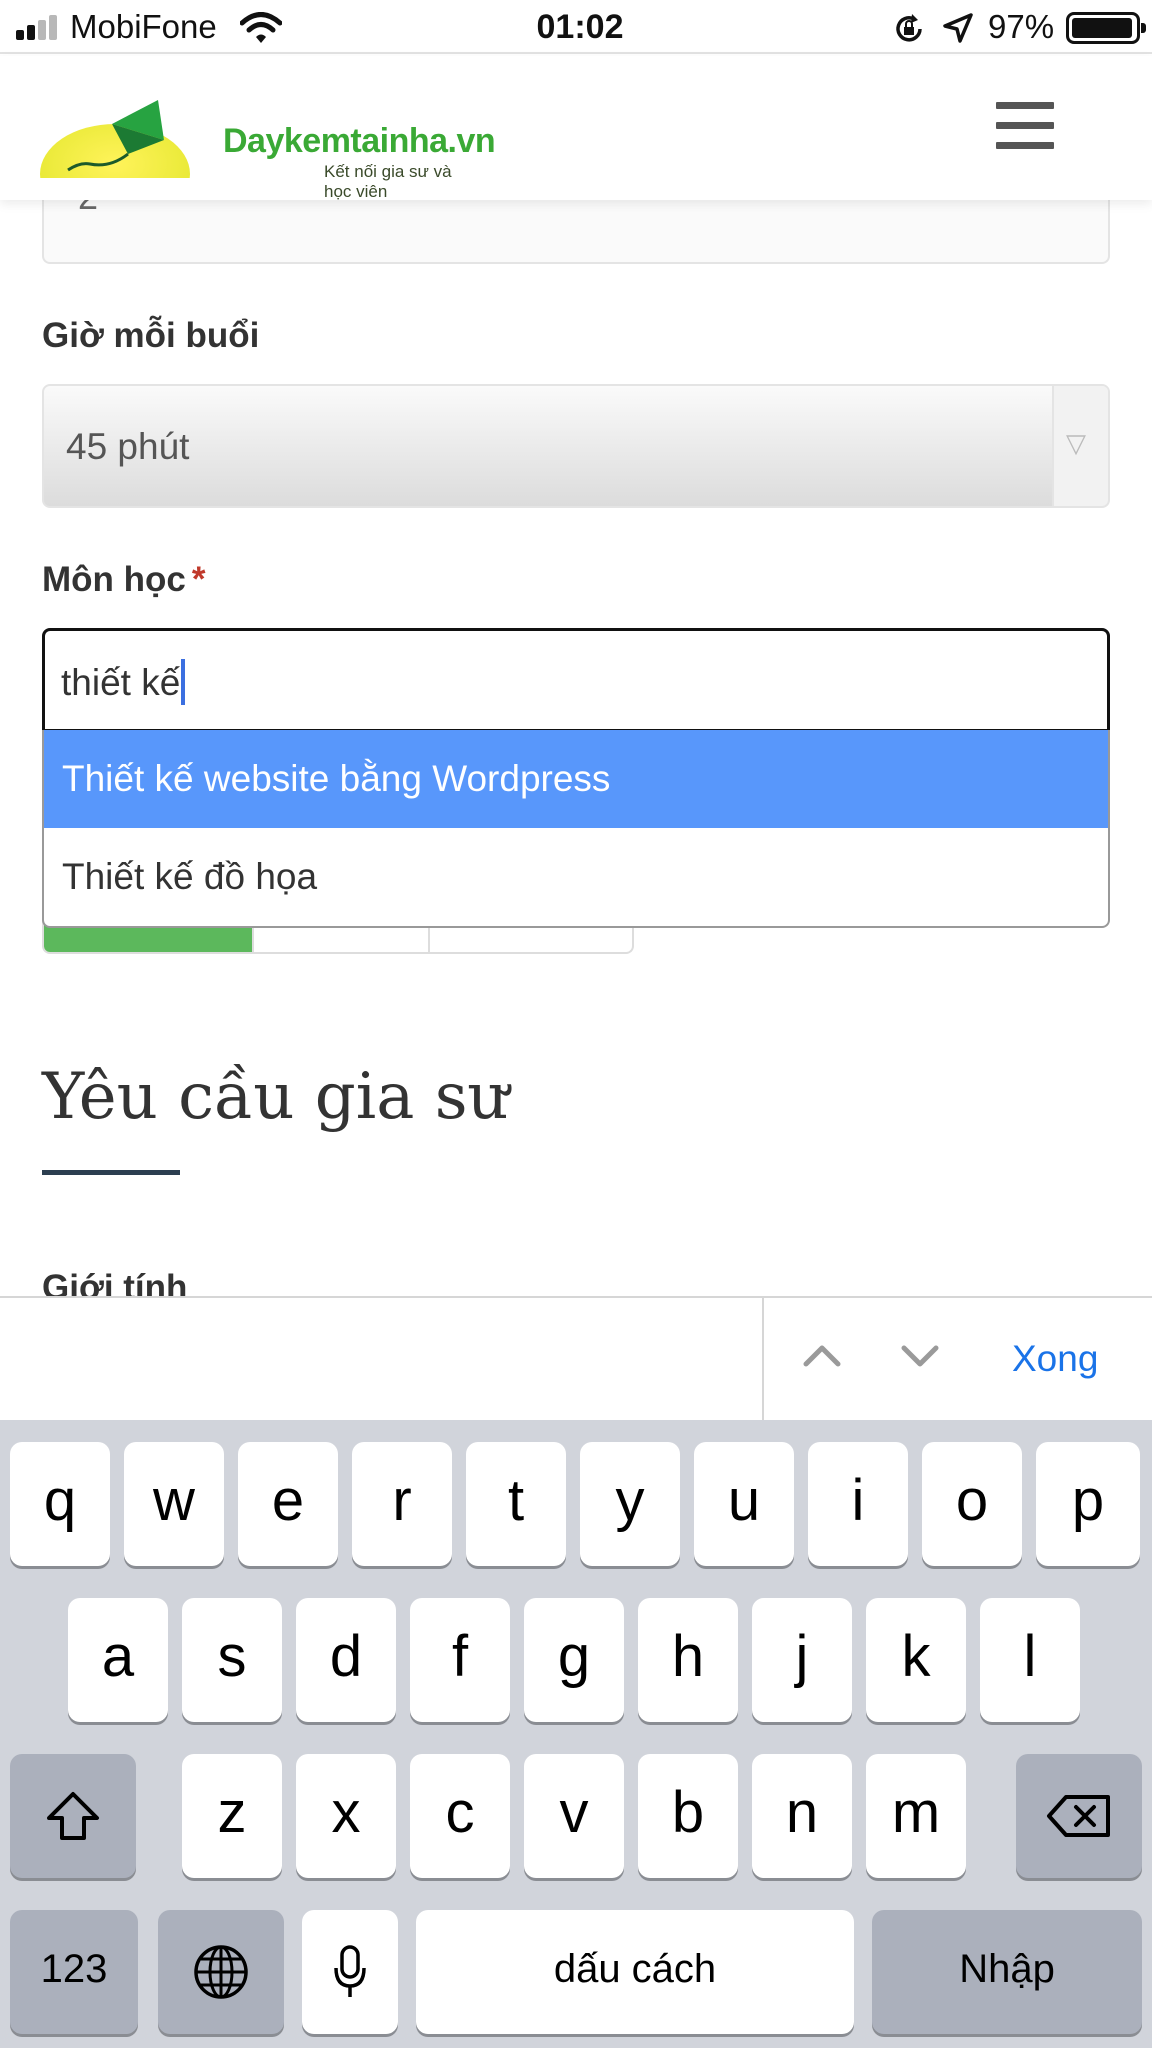 The height and width of the screenshot is (2048, 1152). I want to click on select-arrow-box: ▽, so click(1080, 446).